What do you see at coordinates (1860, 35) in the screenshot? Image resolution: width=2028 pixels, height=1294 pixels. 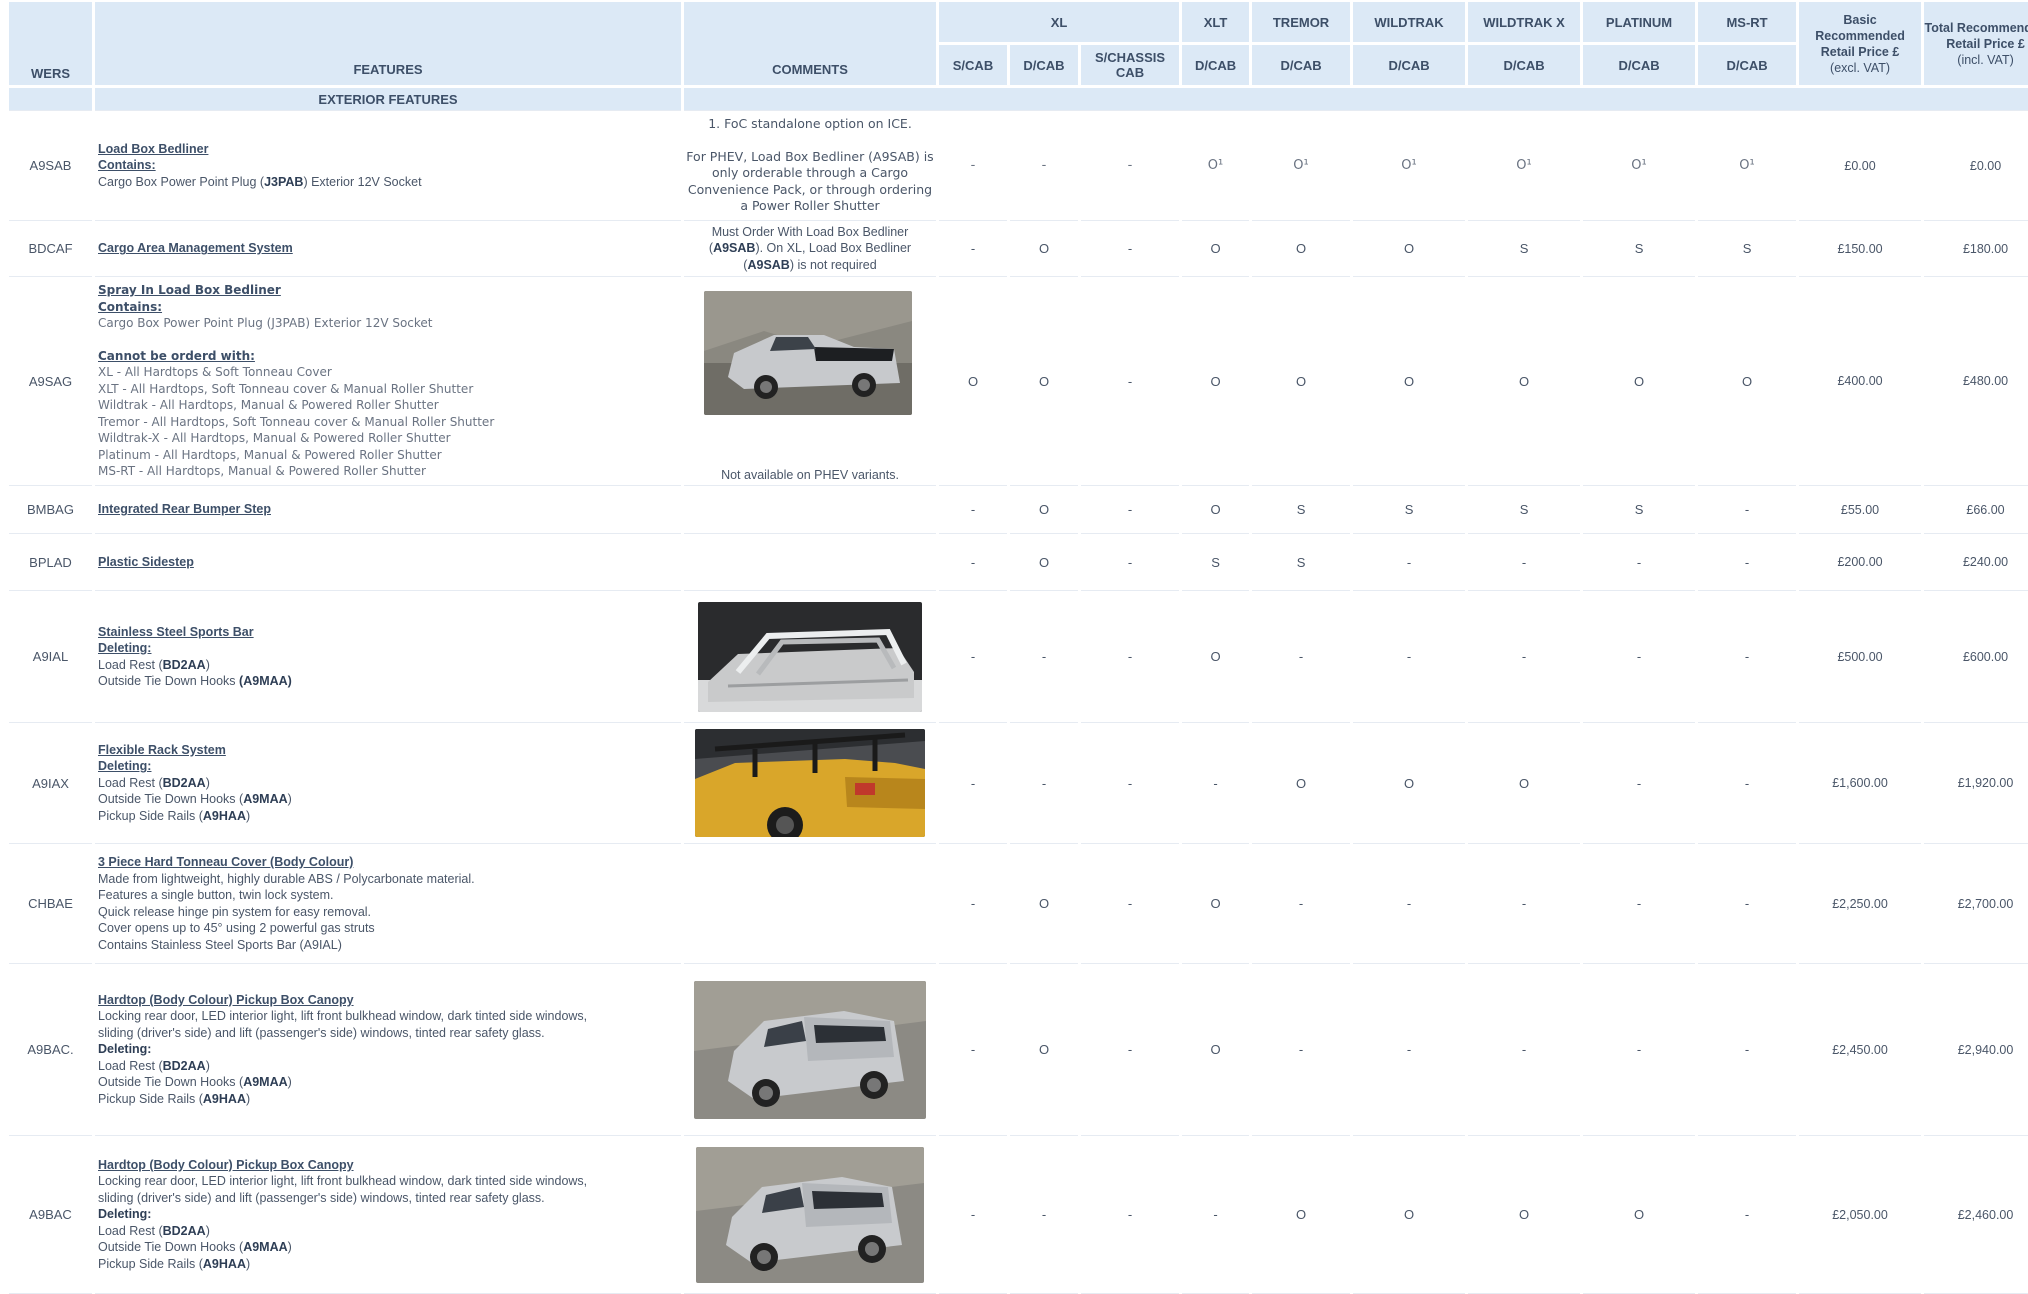 I see `basic-price-title: Basic Recommended Retail Price £` at bounding box center [1860, 35].